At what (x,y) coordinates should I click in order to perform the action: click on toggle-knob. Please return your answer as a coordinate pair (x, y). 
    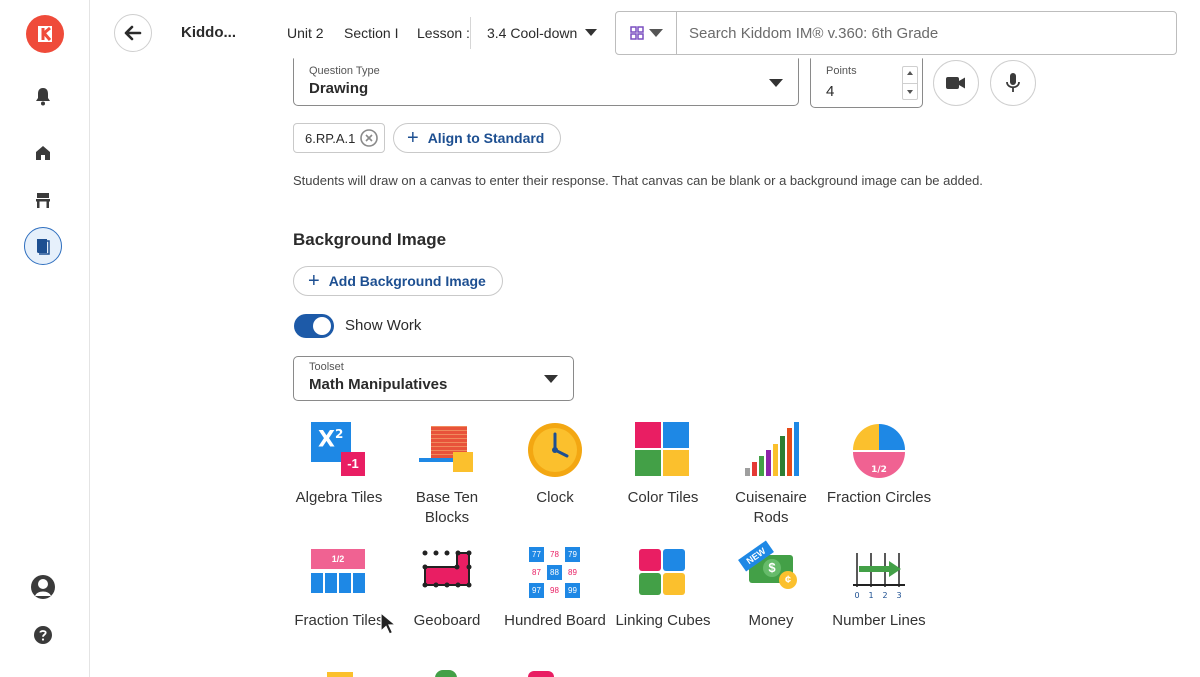
    Looking at the image, I should click on (322, 326).